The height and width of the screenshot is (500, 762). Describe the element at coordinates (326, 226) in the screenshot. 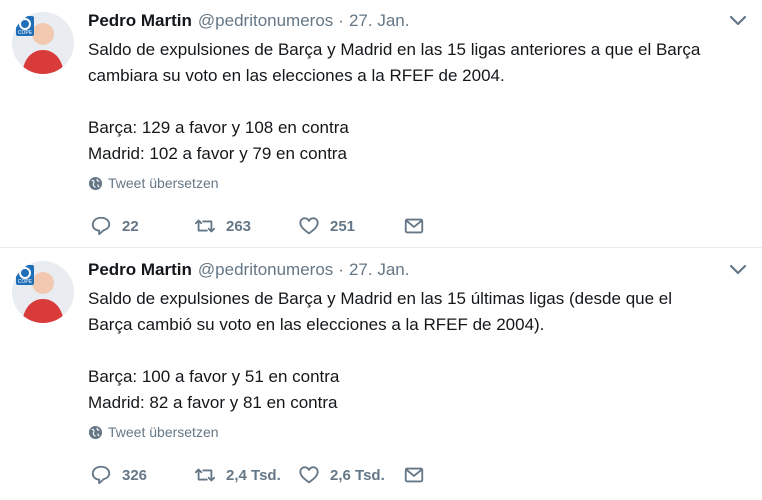

I see `like-button: 251` at that location.